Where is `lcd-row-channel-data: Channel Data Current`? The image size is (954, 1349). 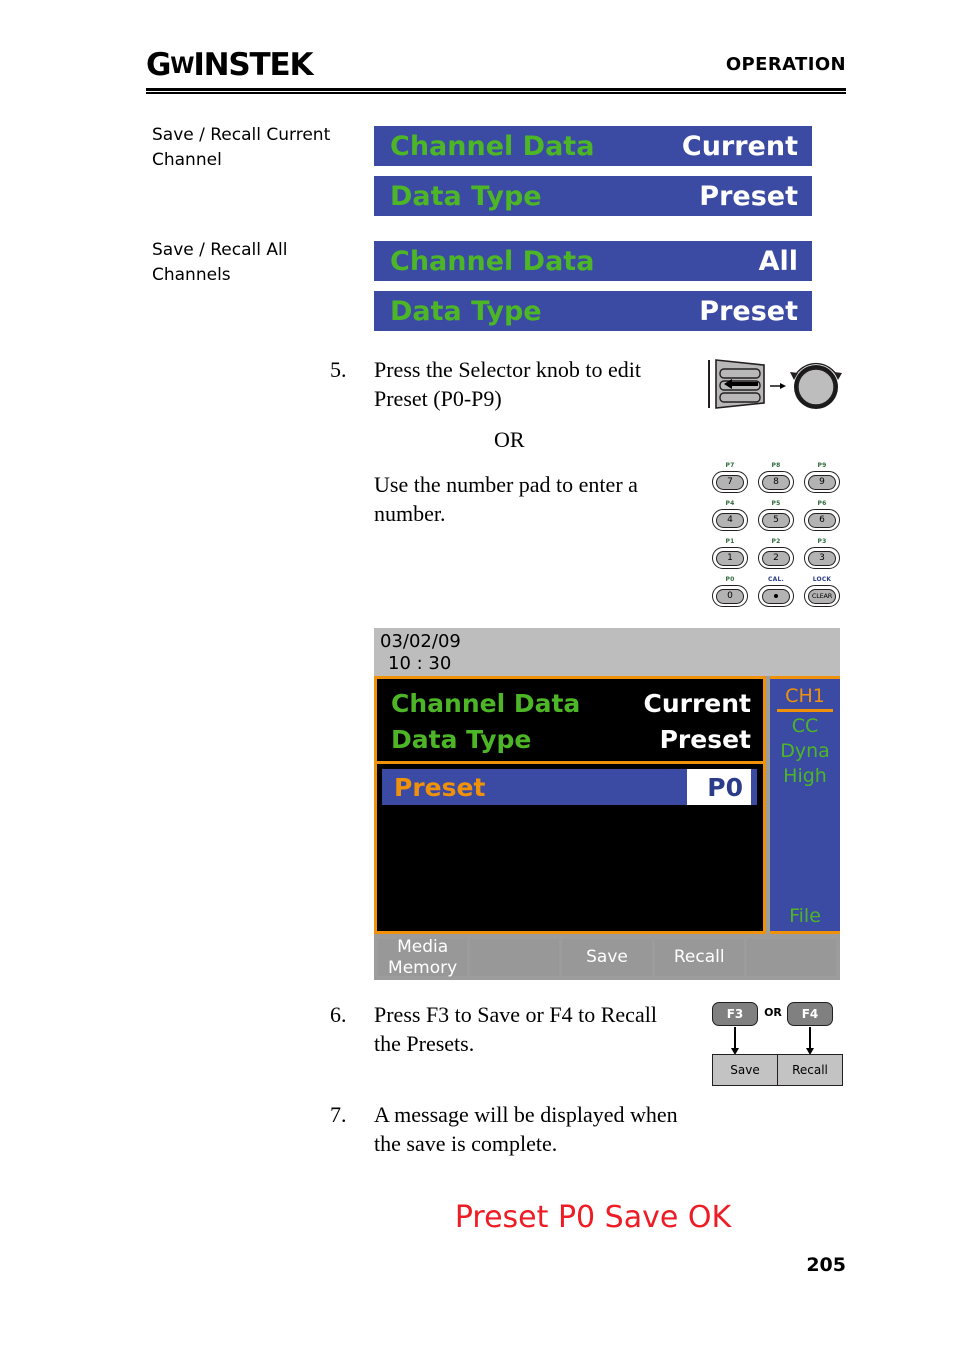 lcd-row-channel-data: Channel Data Current is located at coordinates (571, 704).